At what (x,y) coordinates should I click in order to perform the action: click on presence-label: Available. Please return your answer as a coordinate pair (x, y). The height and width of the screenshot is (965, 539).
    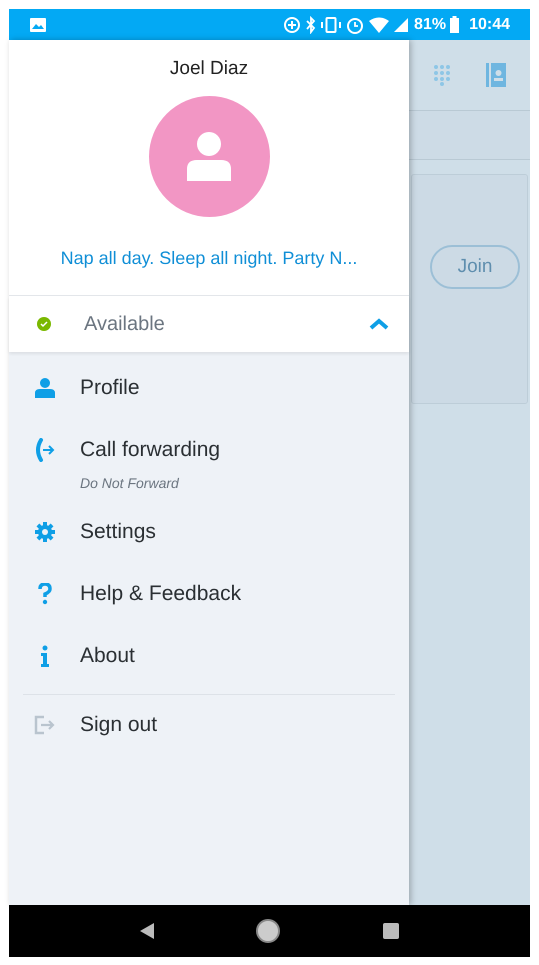
    Looking at the image, I should click on (124, 324).